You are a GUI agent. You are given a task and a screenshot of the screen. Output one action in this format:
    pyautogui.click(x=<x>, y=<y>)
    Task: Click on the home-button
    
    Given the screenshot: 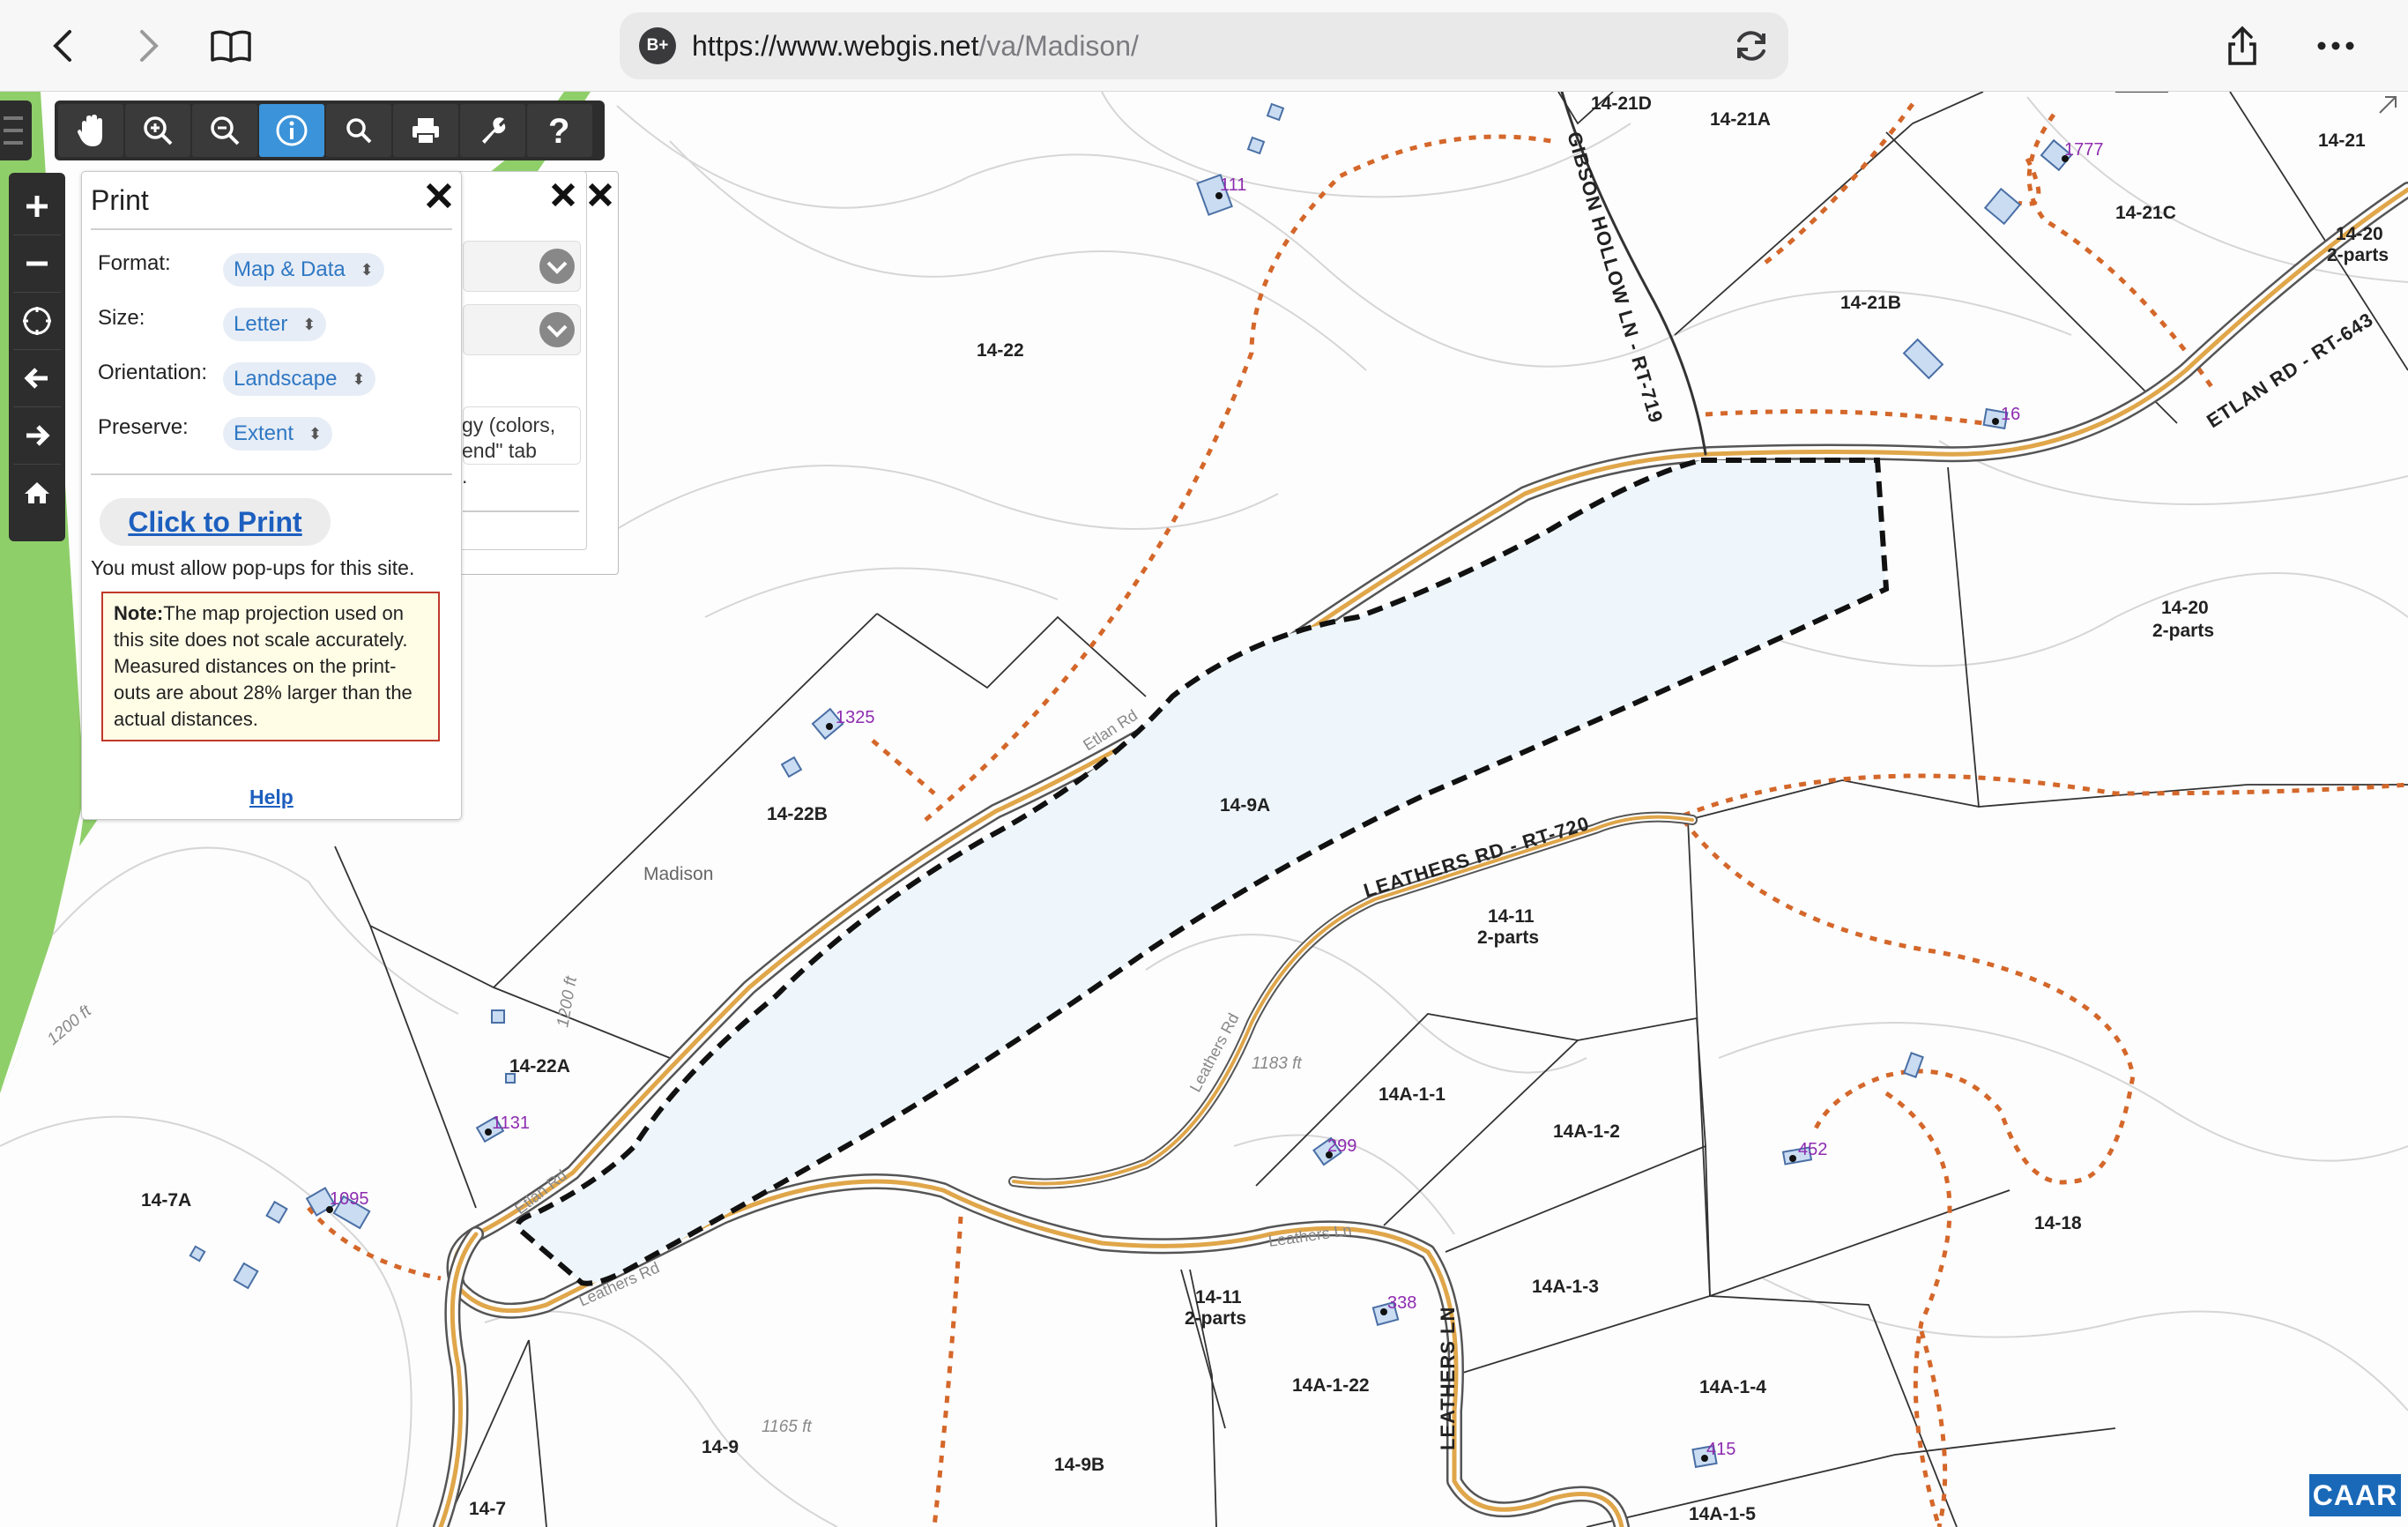 What is the action you would take?
    pyautogui.click(x=37, y=493)
    